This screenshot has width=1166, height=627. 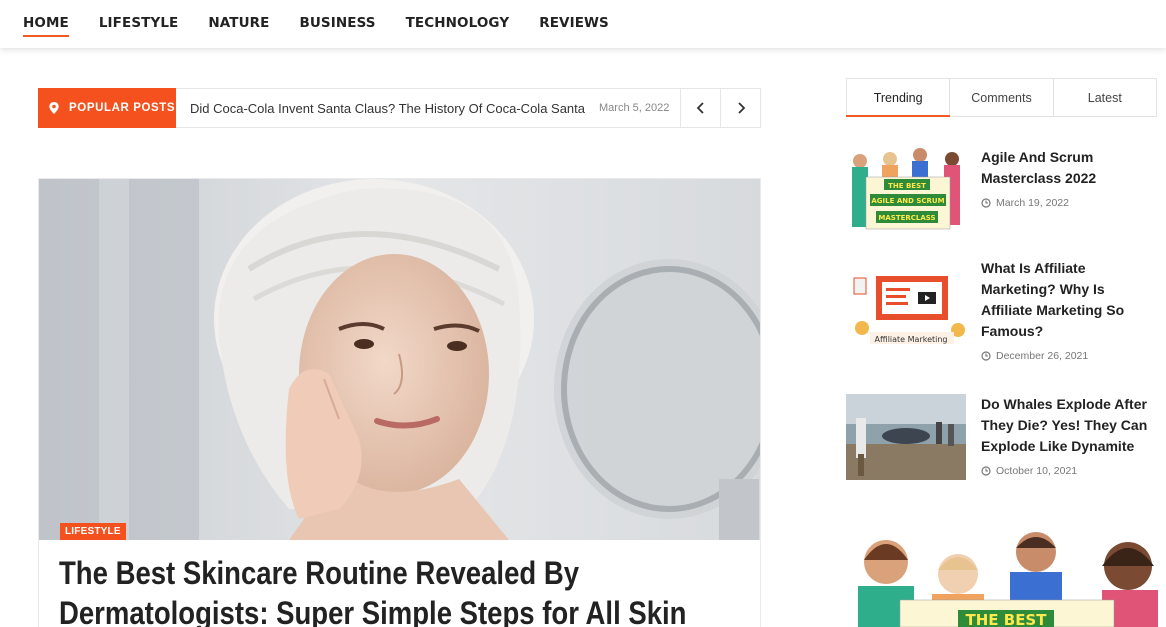 I want to click on post-date-text: October 10, 2021, so click(x=1037, y=471).